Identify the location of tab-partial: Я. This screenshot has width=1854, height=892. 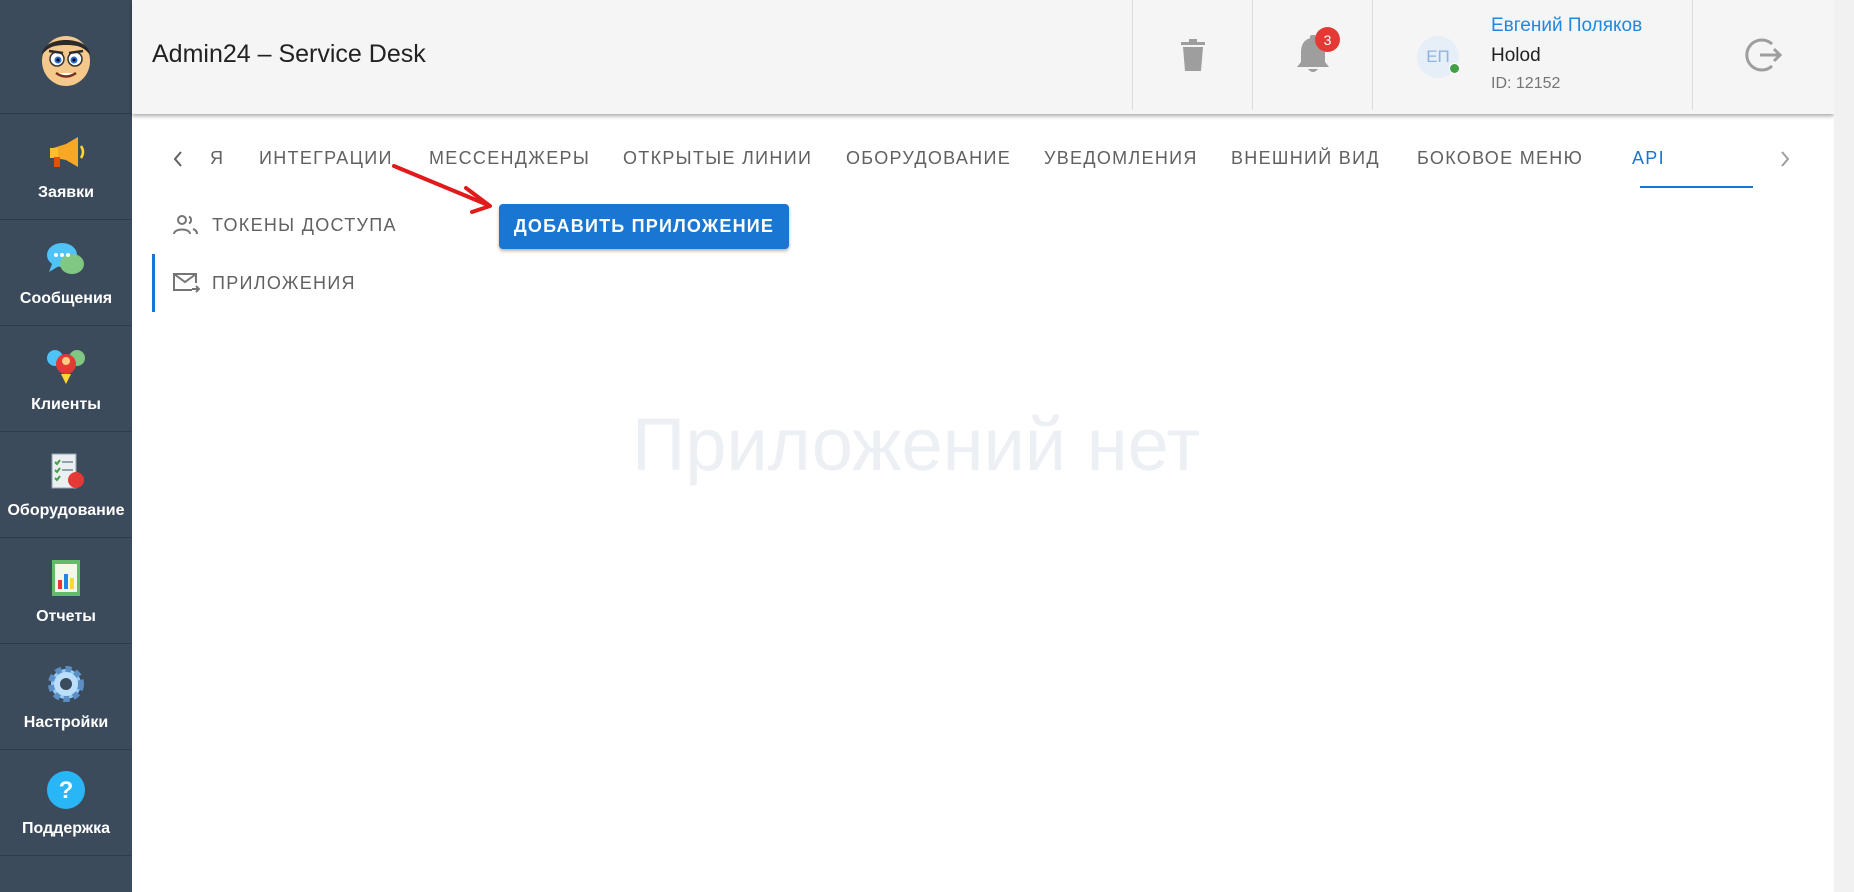
(217, 158).